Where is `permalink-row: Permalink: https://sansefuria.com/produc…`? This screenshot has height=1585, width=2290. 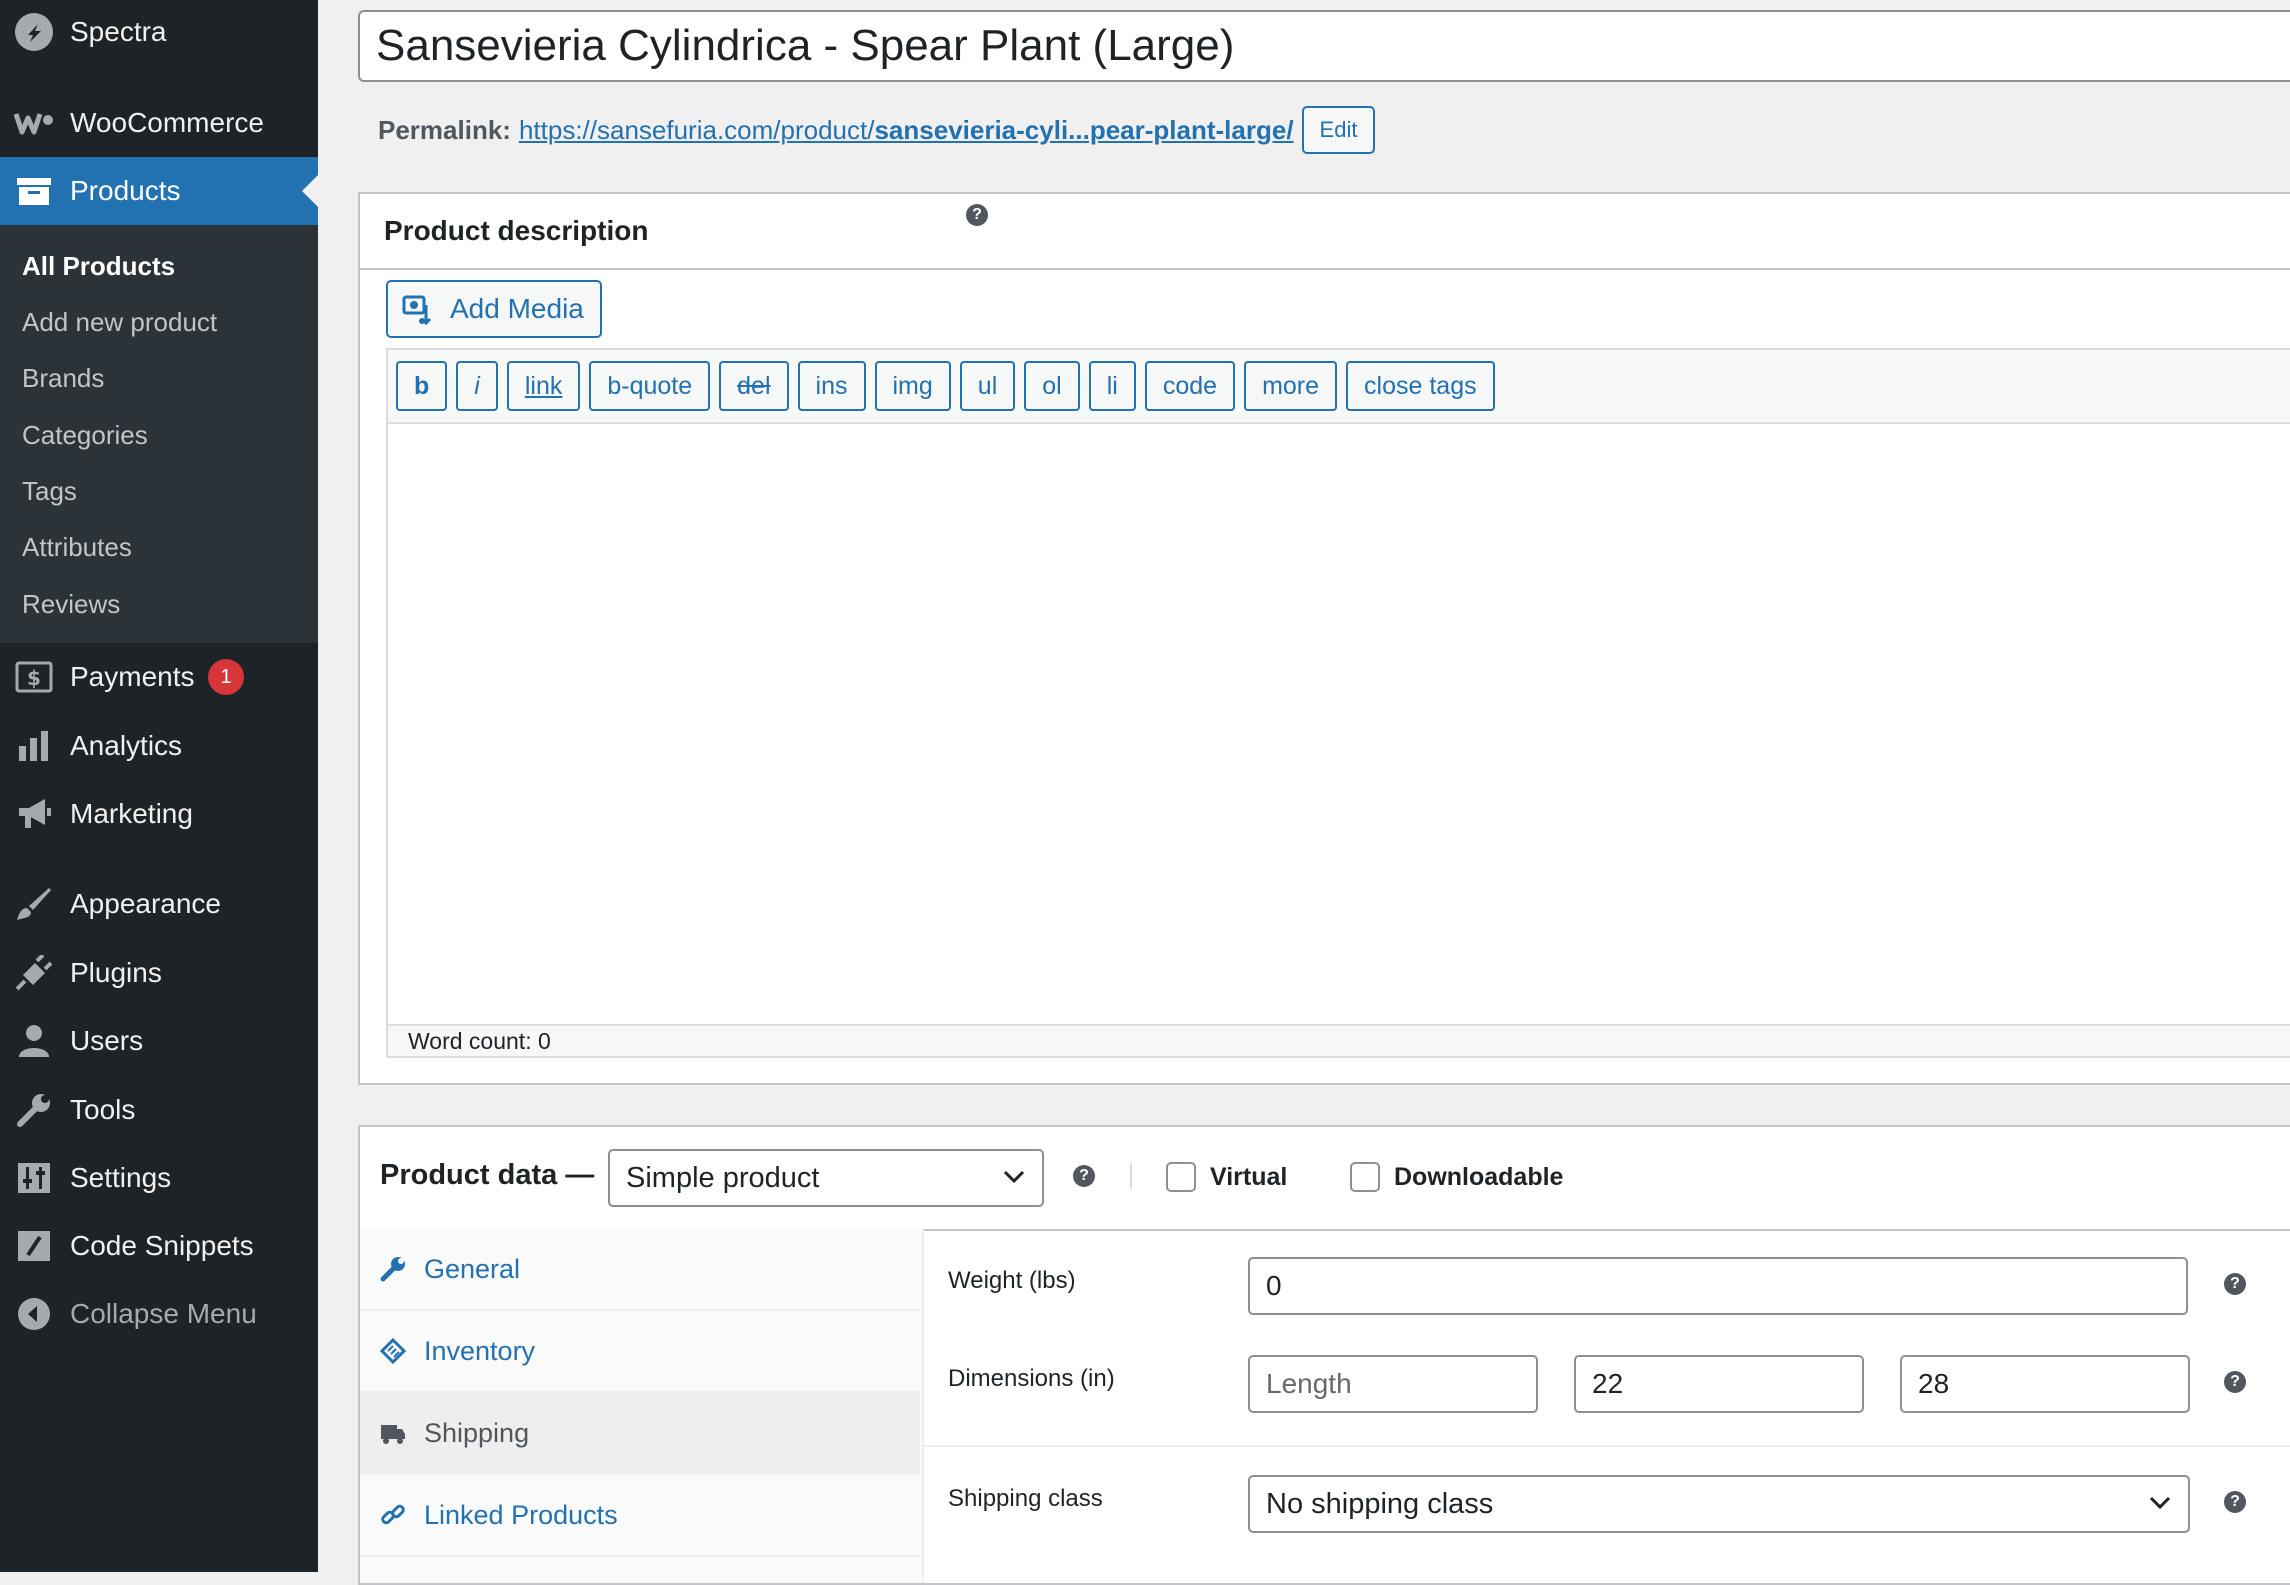 permalink-row: Permalink: https://sansefuria.com/produc… is located at coordinates (877, 130).